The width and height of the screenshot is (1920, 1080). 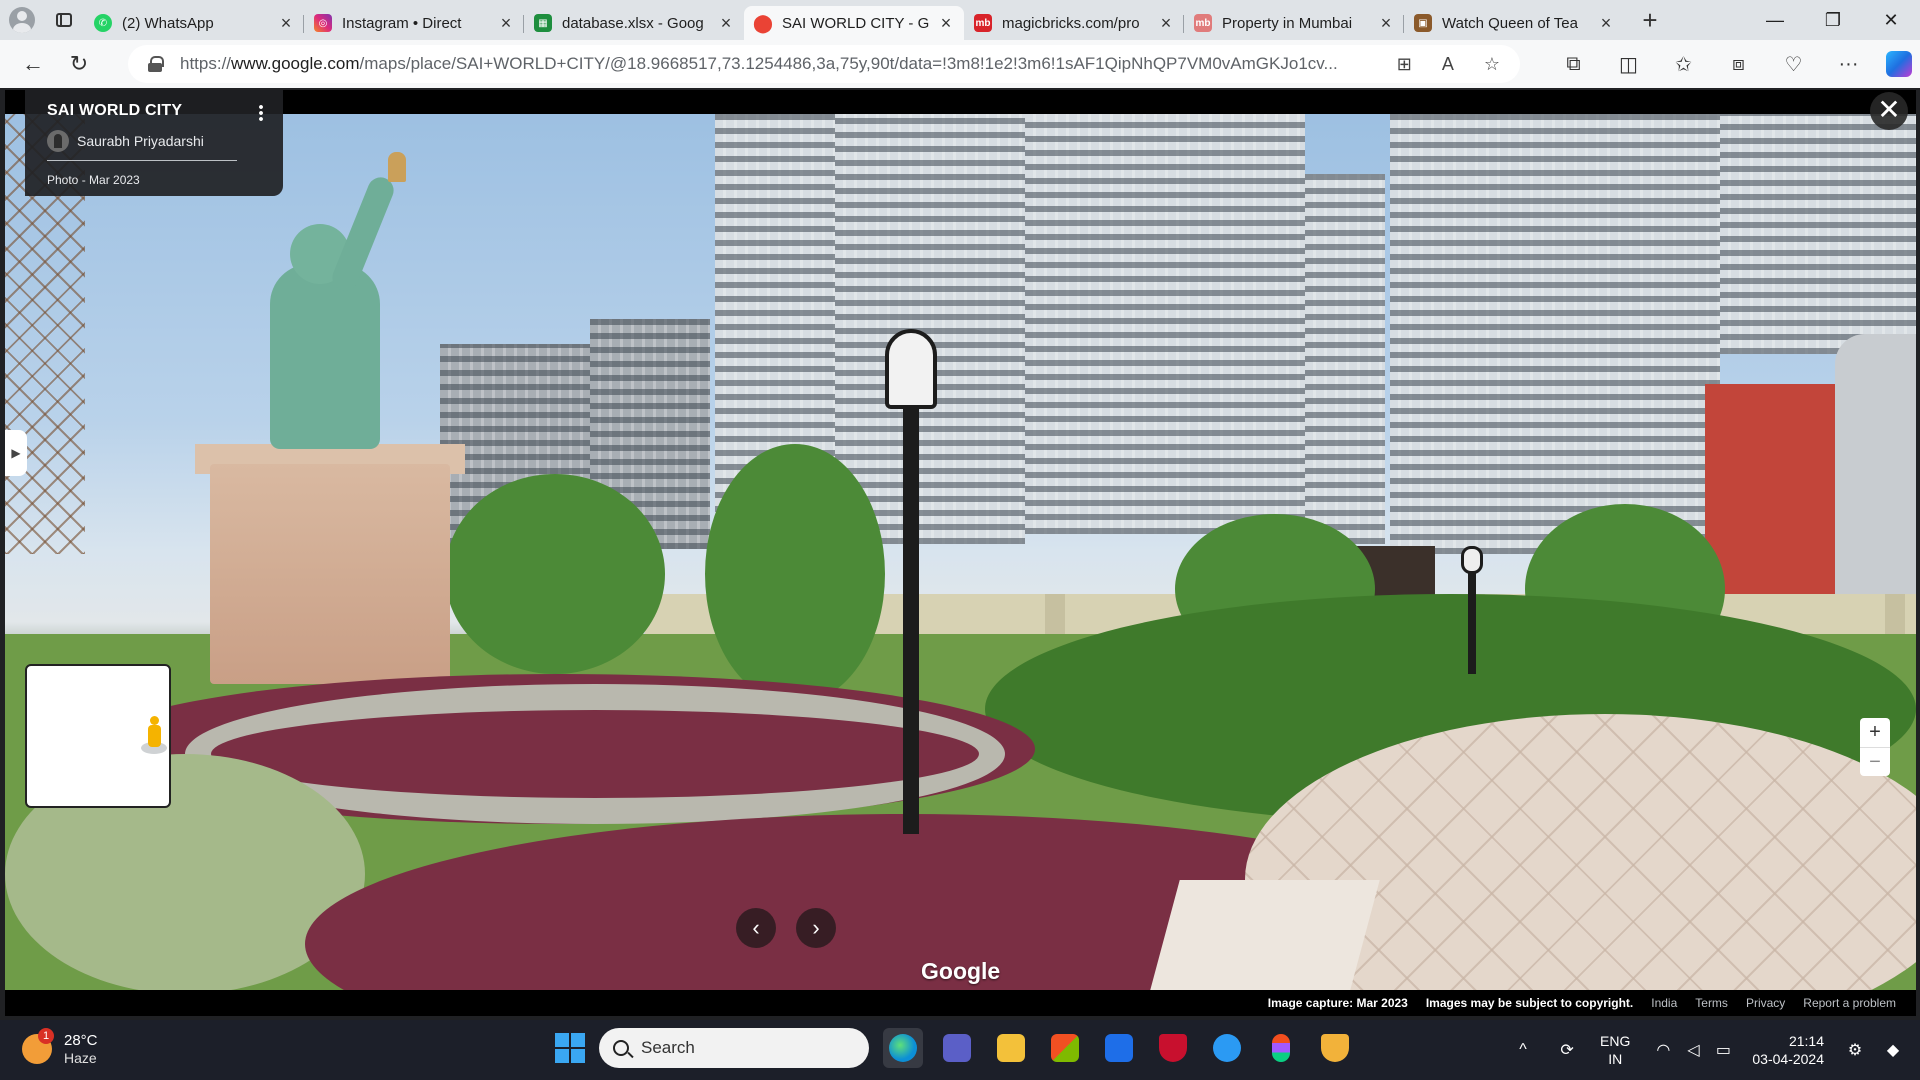 I want to click on weather-temperature: 28°C, so click(x=81, y=1040).